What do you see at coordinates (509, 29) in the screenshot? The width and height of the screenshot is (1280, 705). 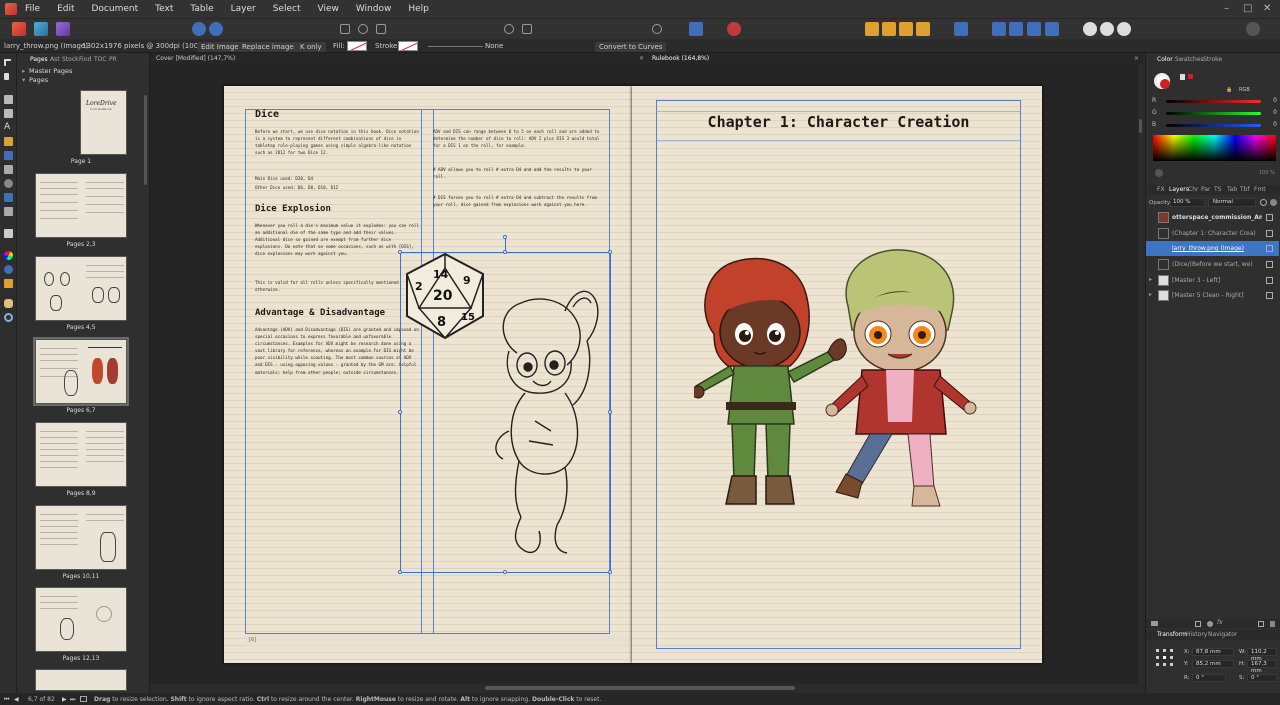 I see `pin-icon` at bounding box center [509, 29].